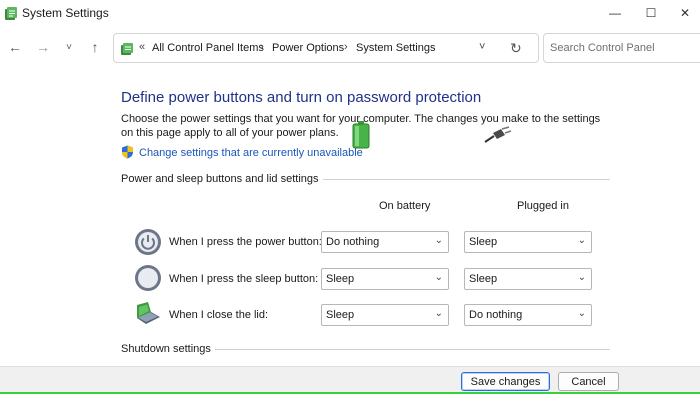 This screenshot has width=700, height=394. Describe the element at coordinates (219, 315) in the screenshot. I see `close-lid-label: When I close the lid:` at that location.